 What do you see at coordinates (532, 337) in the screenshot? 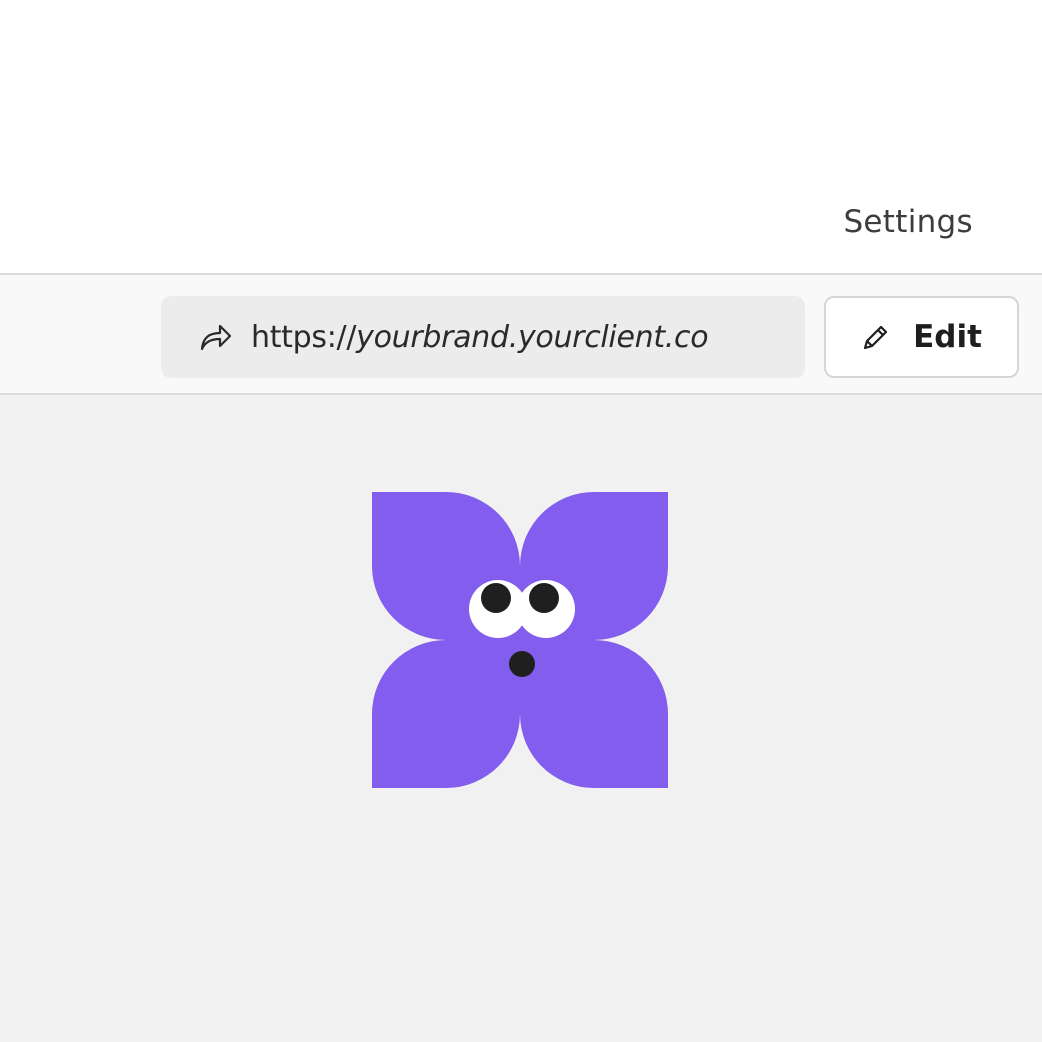
I see `url-domain: yourbrand.yourclient.co` at bounding box center [532, 337].